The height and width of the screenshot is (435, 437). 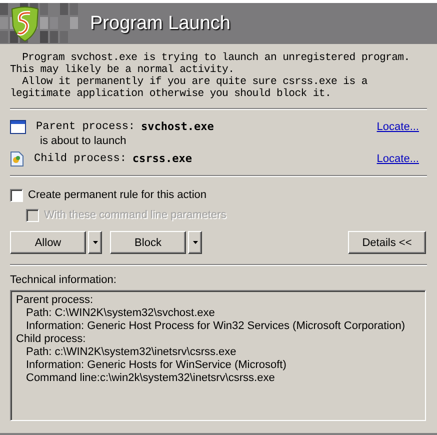 What do you see at coordinates (162, 158) in the screenshot?
I see `process-name: csrss.exe` at bounding box center [162, 158].